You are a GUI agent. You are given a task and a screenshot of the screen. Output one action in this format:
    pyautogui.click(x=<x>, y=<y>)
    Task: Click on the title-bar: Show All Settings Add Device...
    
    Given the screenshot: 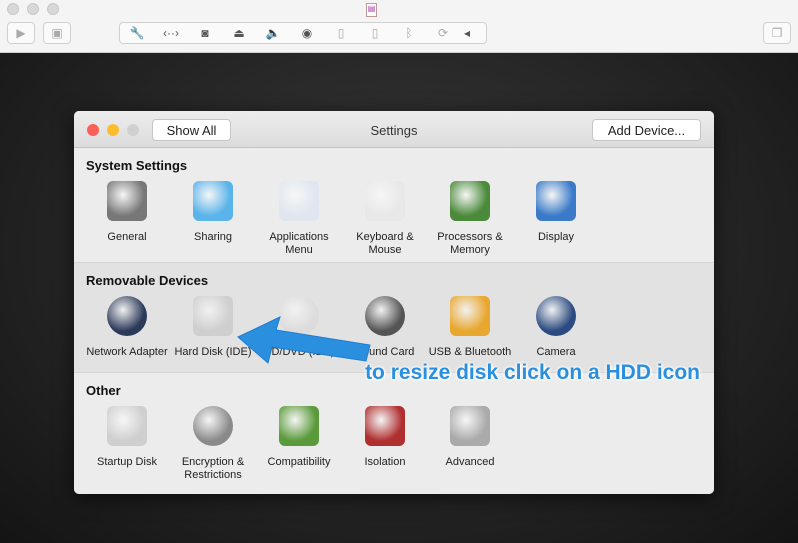 What is the action you would take?
    pyautogui.click(x=394, y=129)
    